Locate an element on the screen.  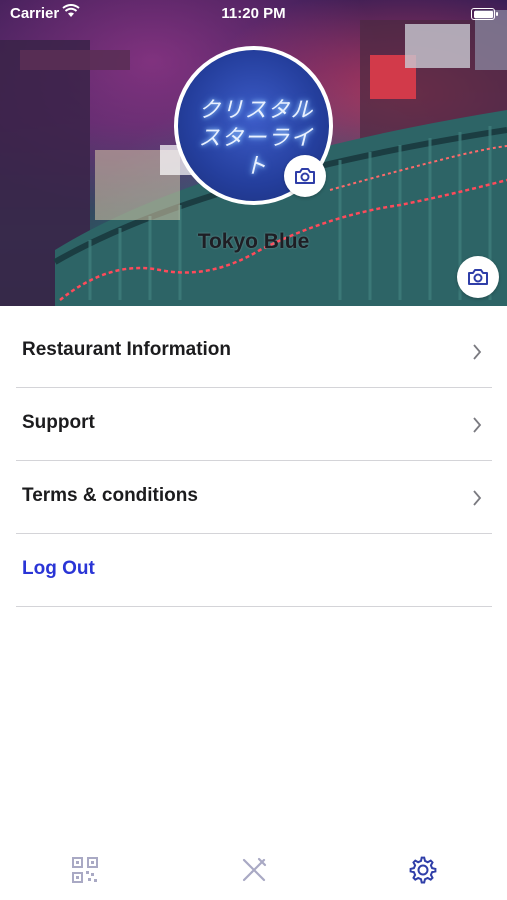
qr-code-icon is located at coordinates (85, 870).